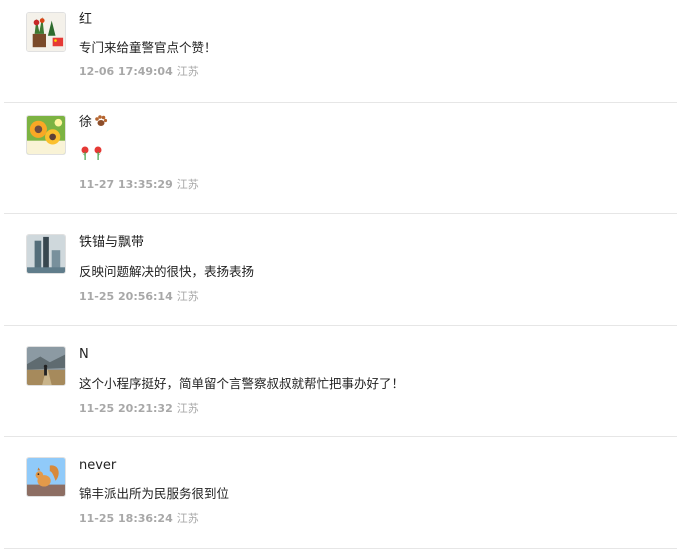 The width and height of the screenshot is (677, 552). What do you see at coordinates (126, 296) in the screenshot?
I see `comment-time: 11-25 20:56:14` at bounding box center [126, 296].